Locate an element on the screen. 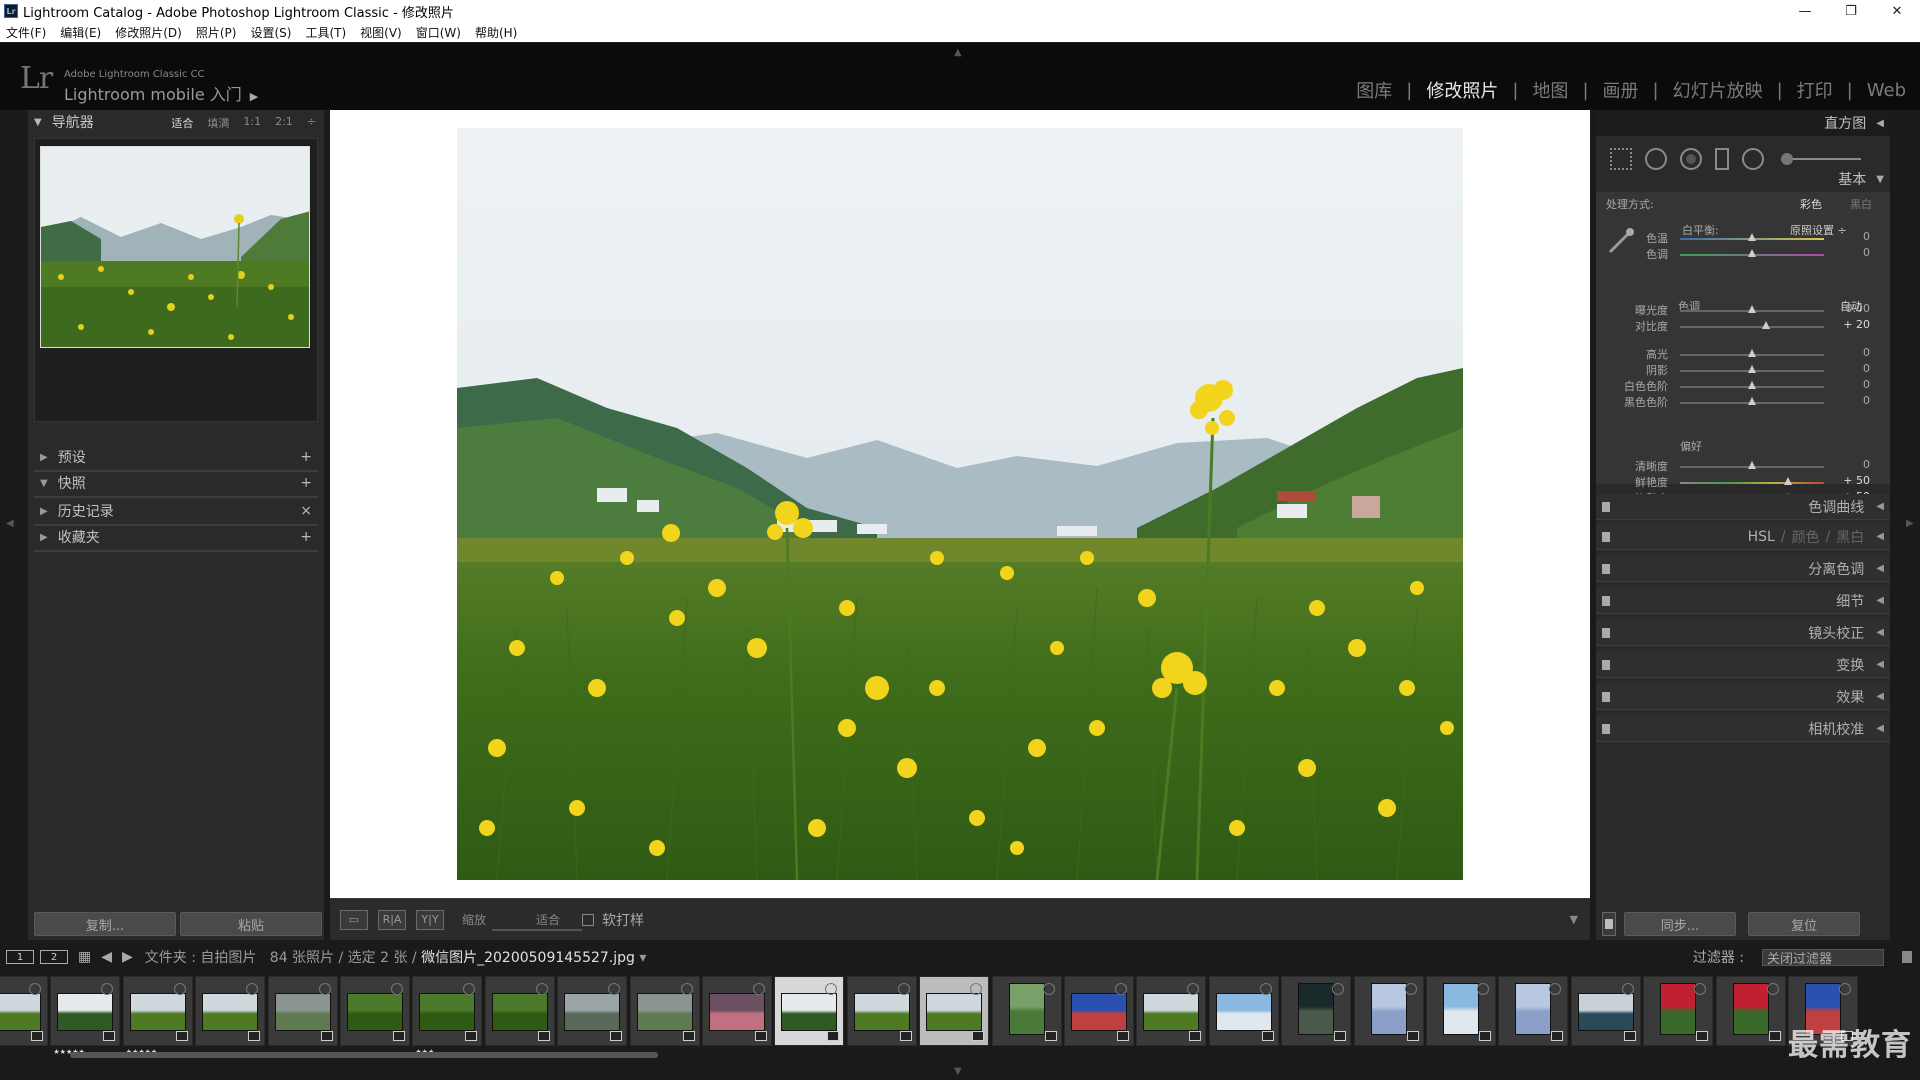 The image size is (1920, 1080). hsl-tab: 黑白 is located at coordinates (1850, 537).